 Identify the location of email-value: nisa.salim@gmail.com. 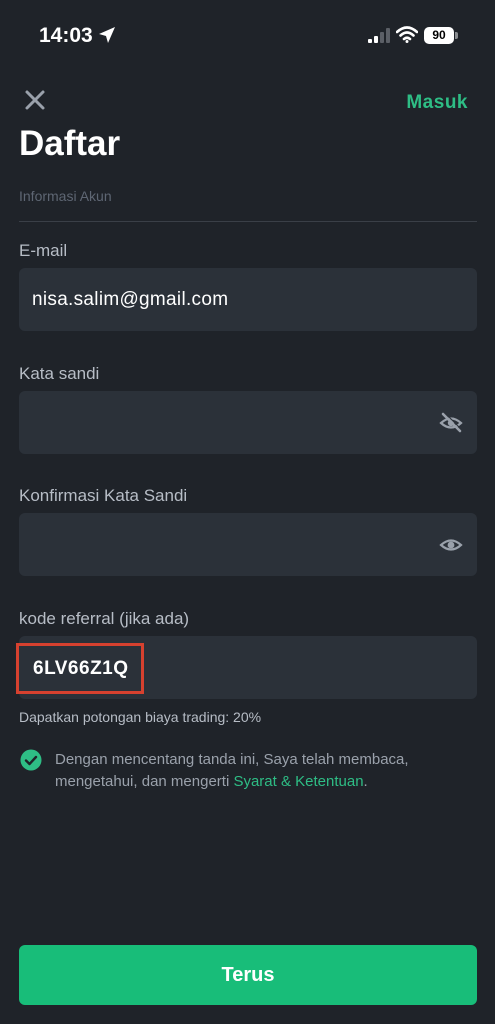
(130, 299).